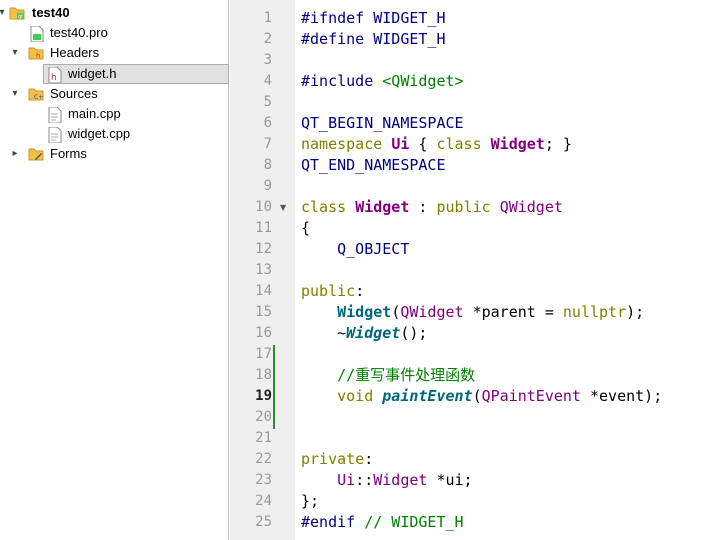 This screenshot has height=540, width=720. What do you see at coordinates (388, 375) in the screenshot?
I see `code-line: //重写事件处理函数` at bounding box center [388, 375].